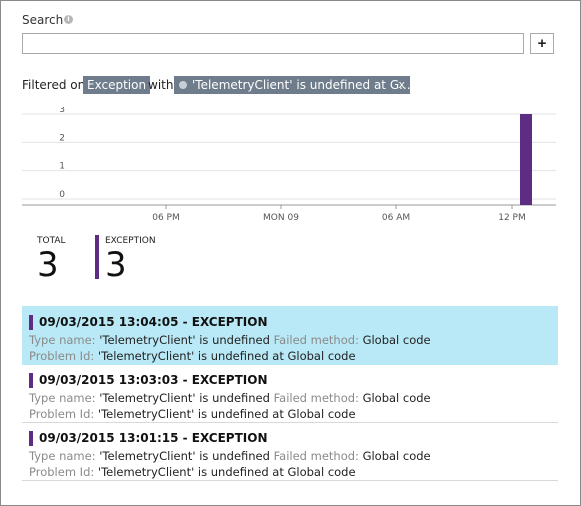  I want to click on filter-chip-exception: Exception, so click(117, 85).